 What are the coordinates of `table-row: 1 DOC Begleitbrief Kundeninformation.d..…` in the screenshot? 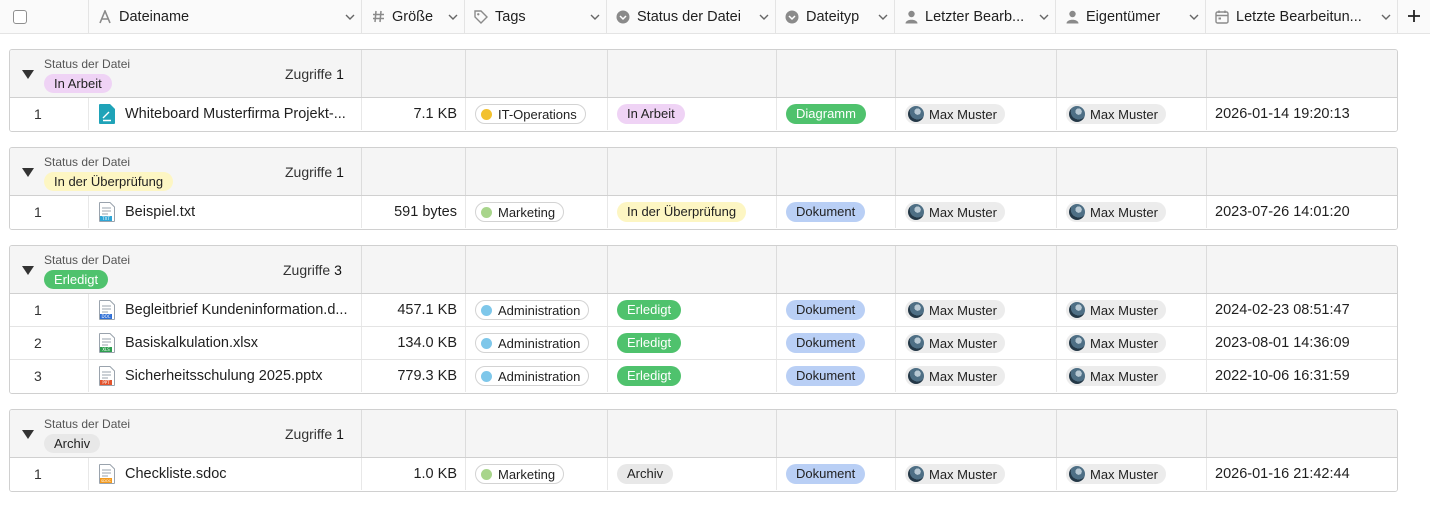 It's located at (703, 310).